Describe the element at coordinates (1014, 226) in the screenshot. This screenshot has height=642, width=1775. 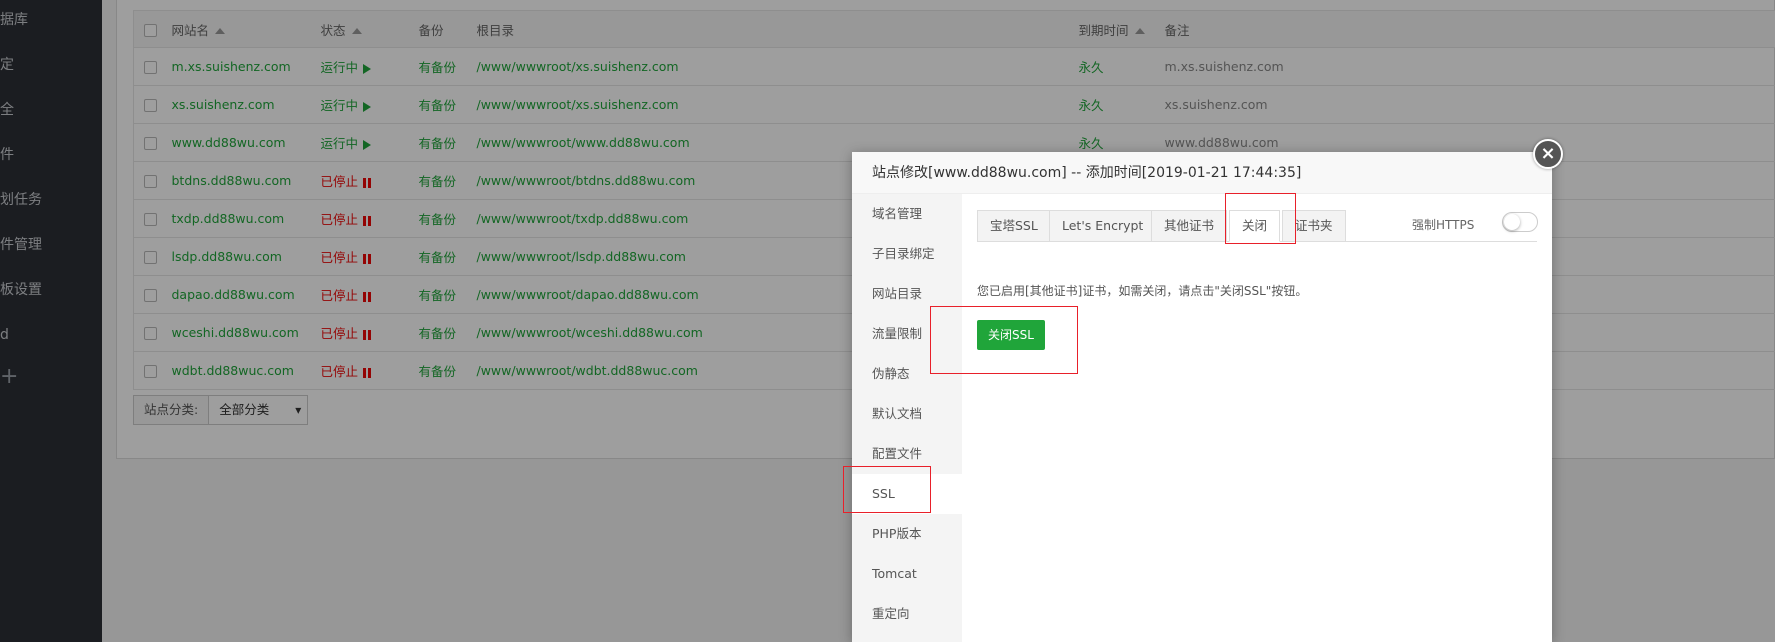
I see `tab-bt-ssl: 宝塔SSL` at that location.